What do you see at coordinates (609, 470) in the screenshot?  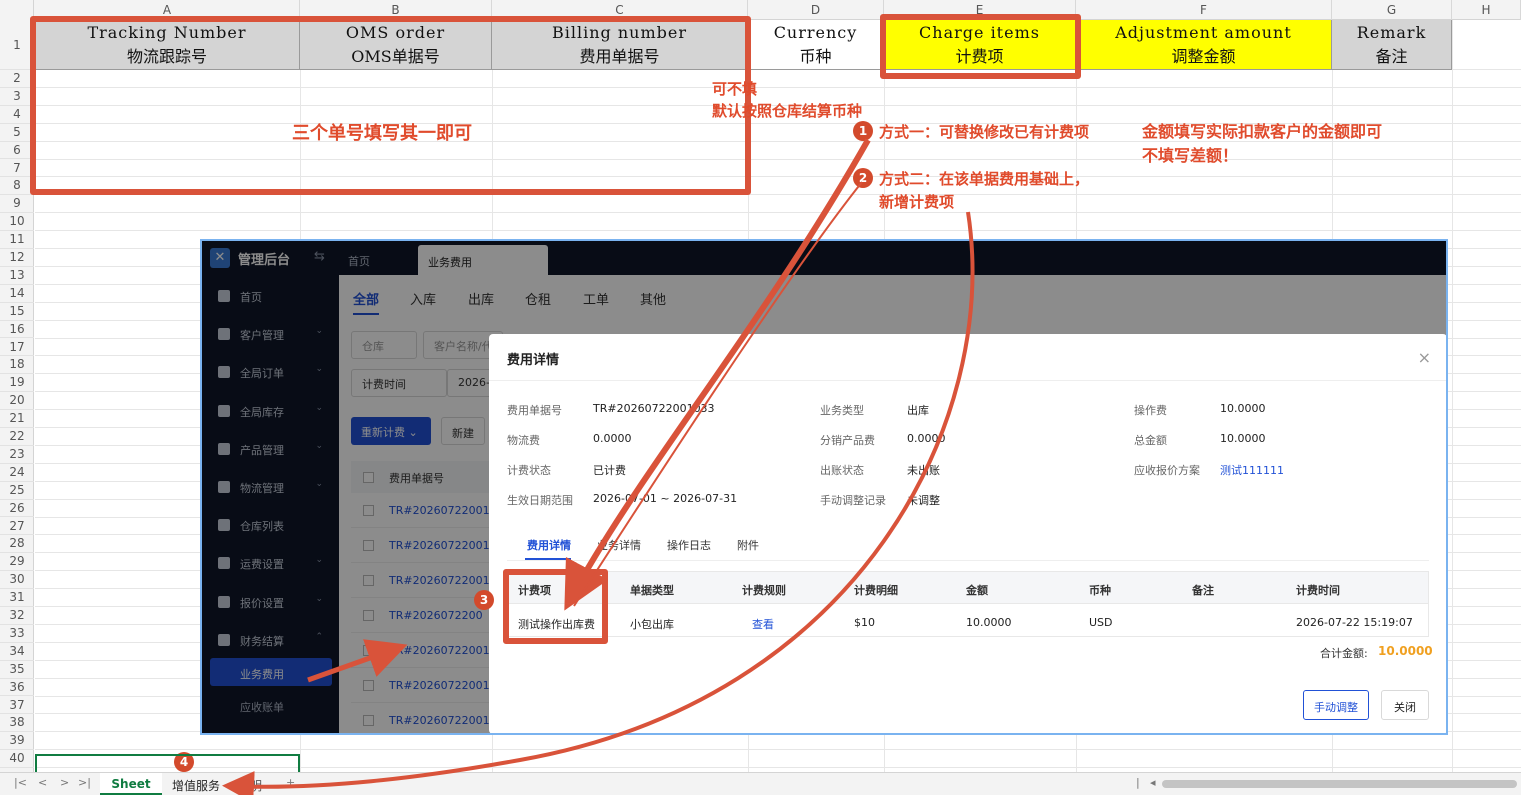 I see `field-value-billing-status: 已计费` at bounding box center [609, 470].